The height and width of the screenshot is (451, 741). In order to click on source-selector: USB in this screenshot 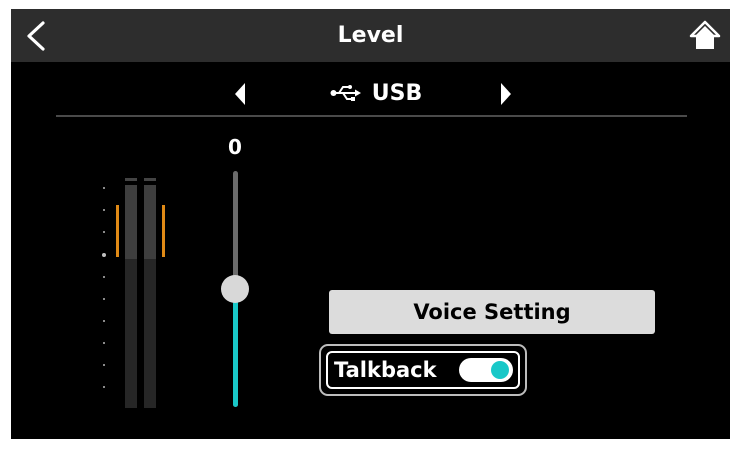, I will do `click(376, 93)`.